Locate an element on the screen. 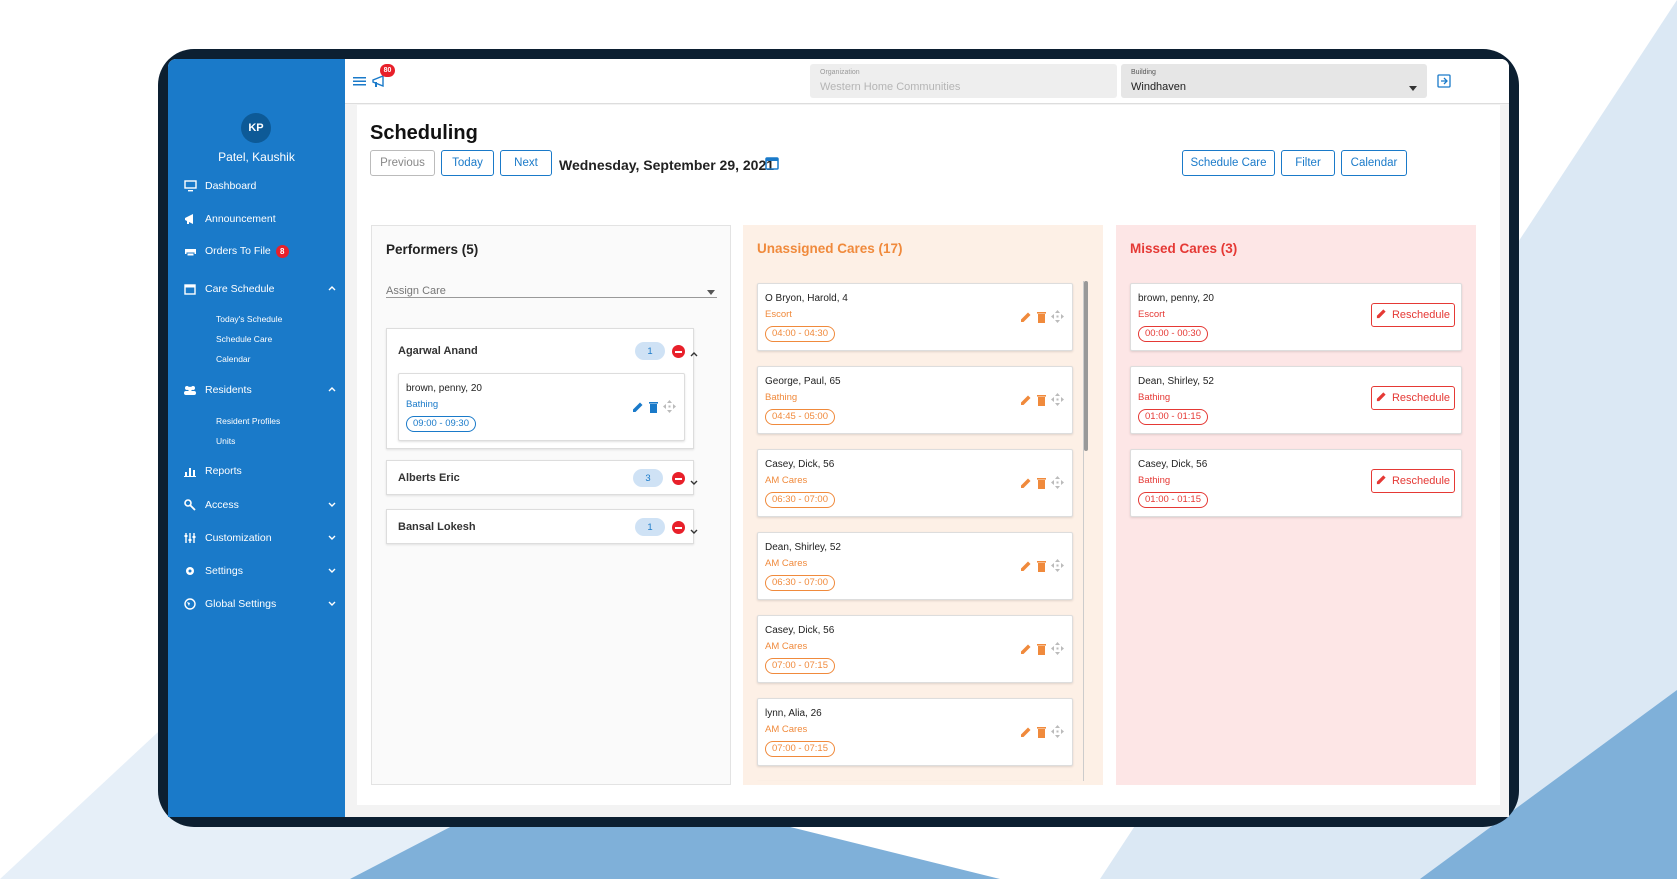  next-button: Next is located at coordinates (526, 163).